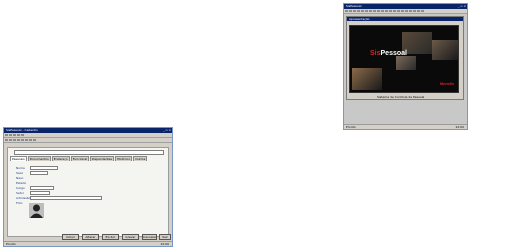 This screenshot has width=513, height=252. I want to click on admissao-input, so click(66, 198).